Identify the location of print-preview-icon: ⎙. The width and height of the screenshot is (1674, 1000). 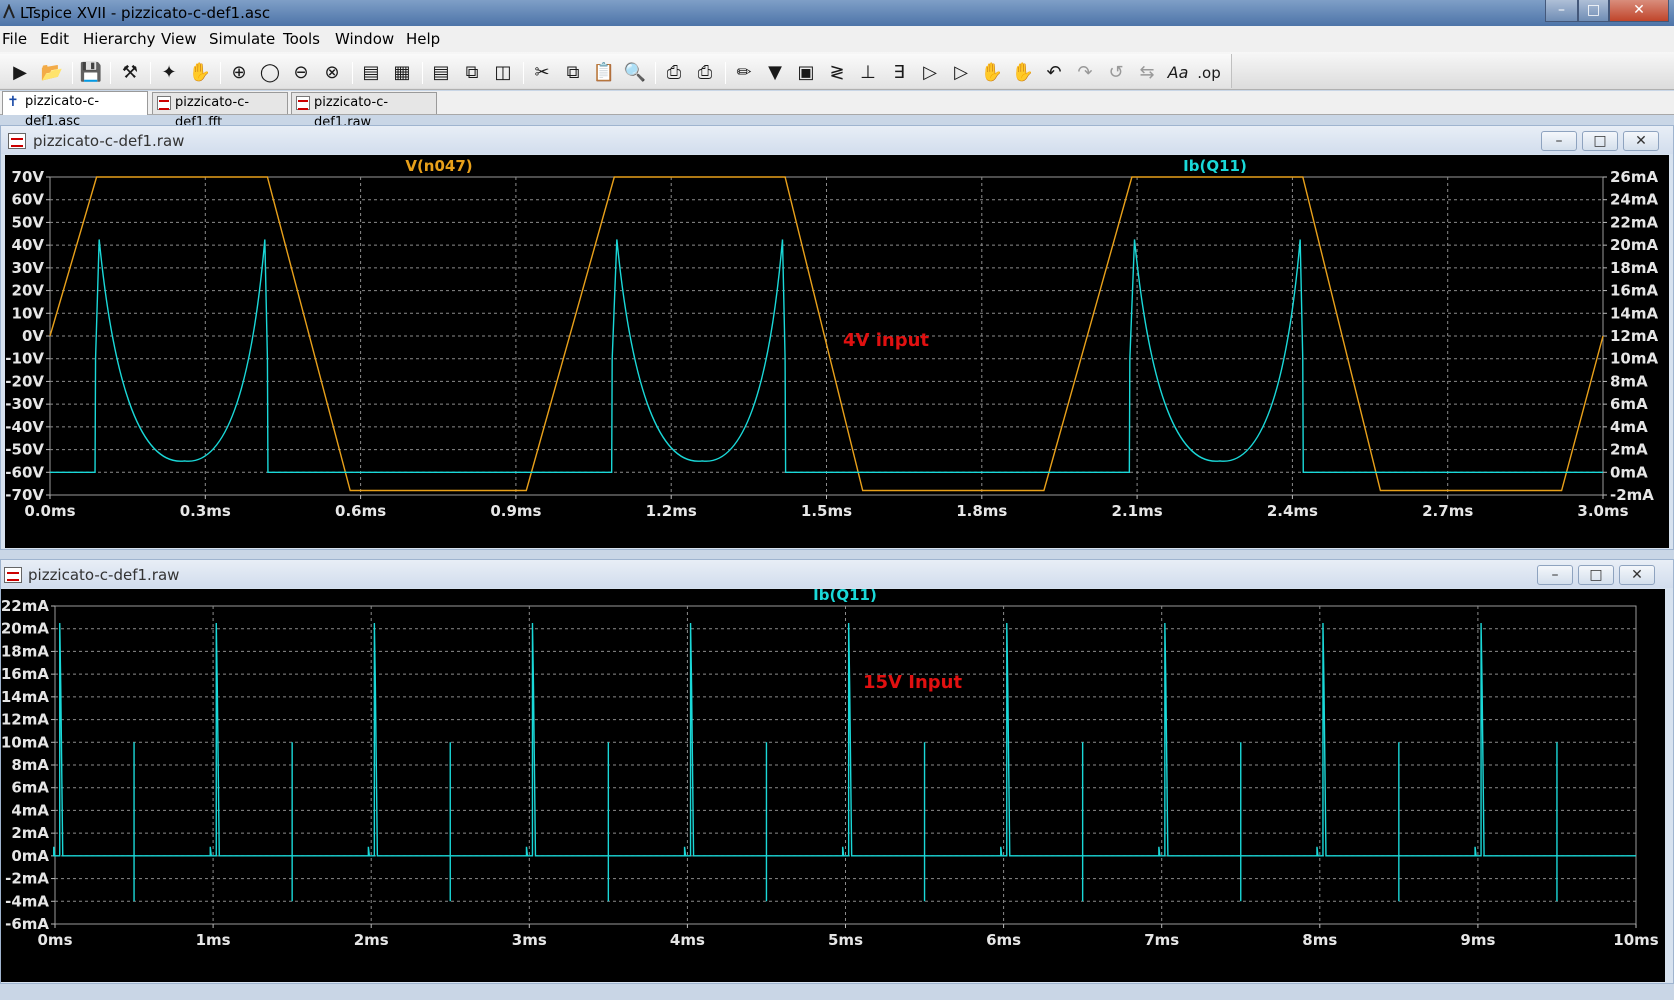
(674, 73).